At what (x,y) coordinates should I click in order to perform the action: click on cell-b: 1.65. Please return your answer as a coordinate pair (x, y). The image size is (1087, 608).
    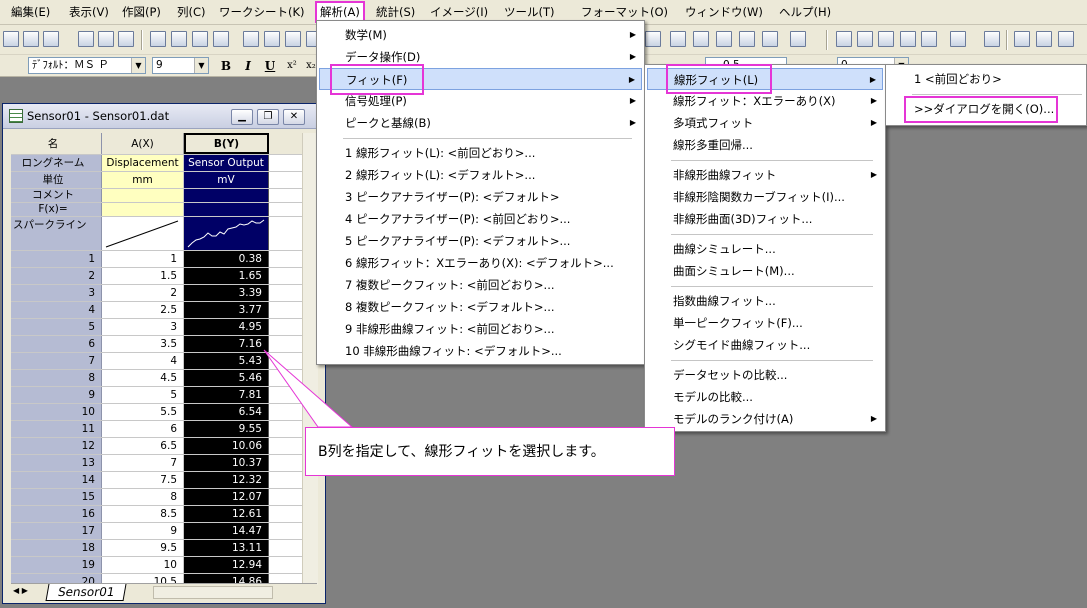
    Looking at the image, I should click on (226, 276).